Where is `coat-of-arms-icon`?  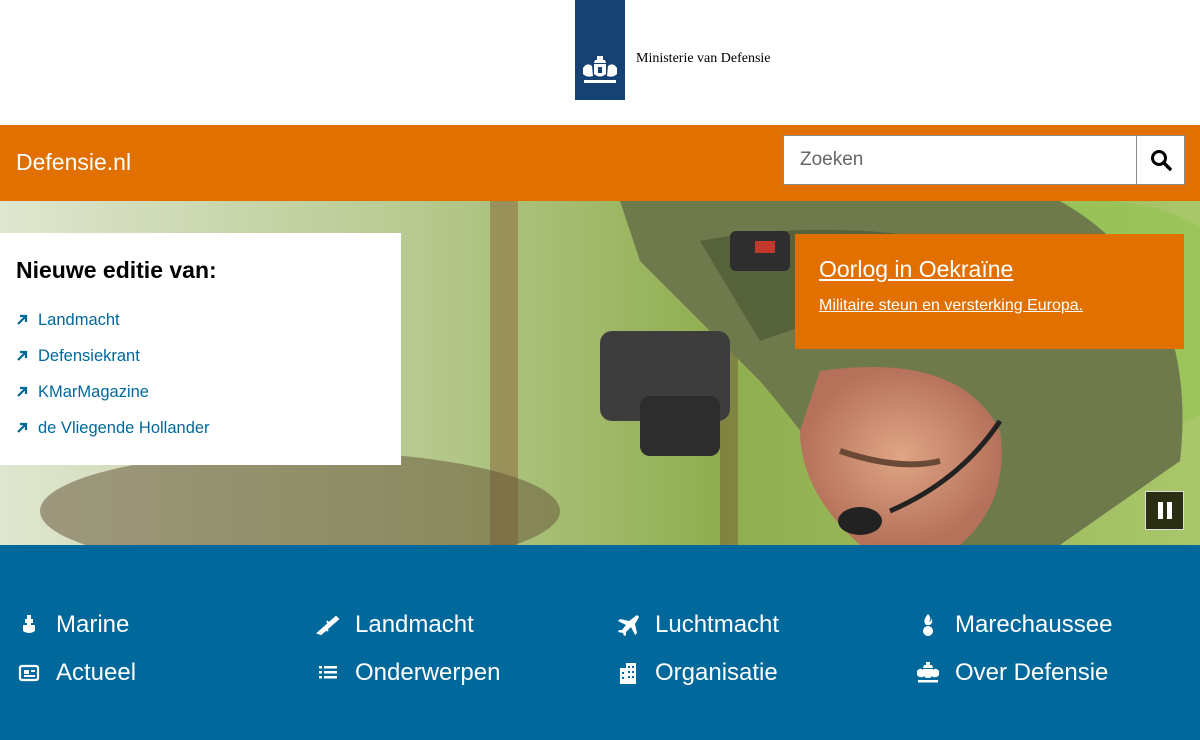 coat-of-arms-icon is located at coordinates (600, 69).